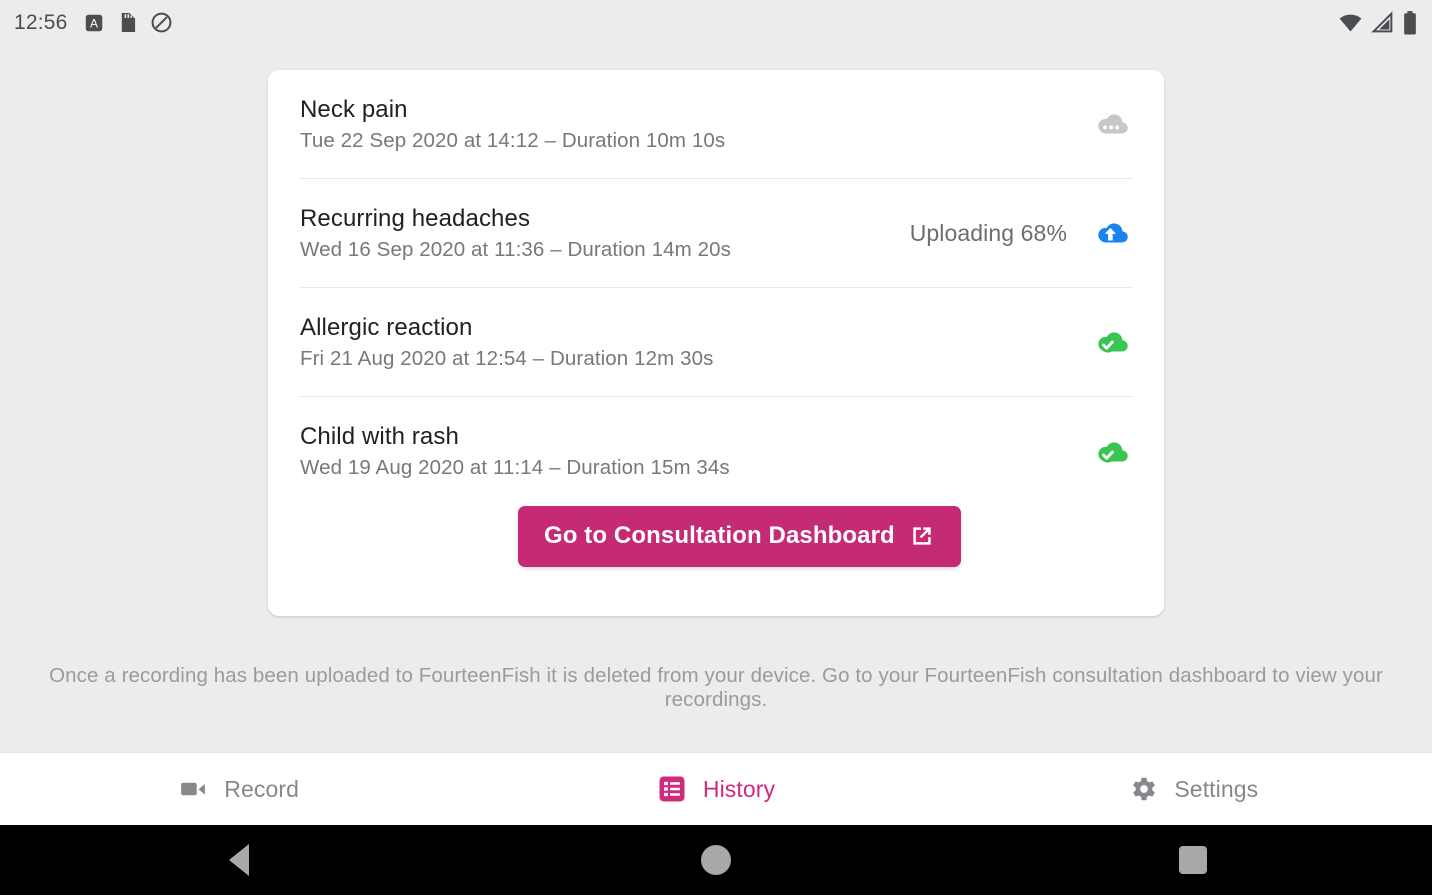 This screenshot has height=895, width=1432. I want to click on system-recents-button, so click(1193, 860).